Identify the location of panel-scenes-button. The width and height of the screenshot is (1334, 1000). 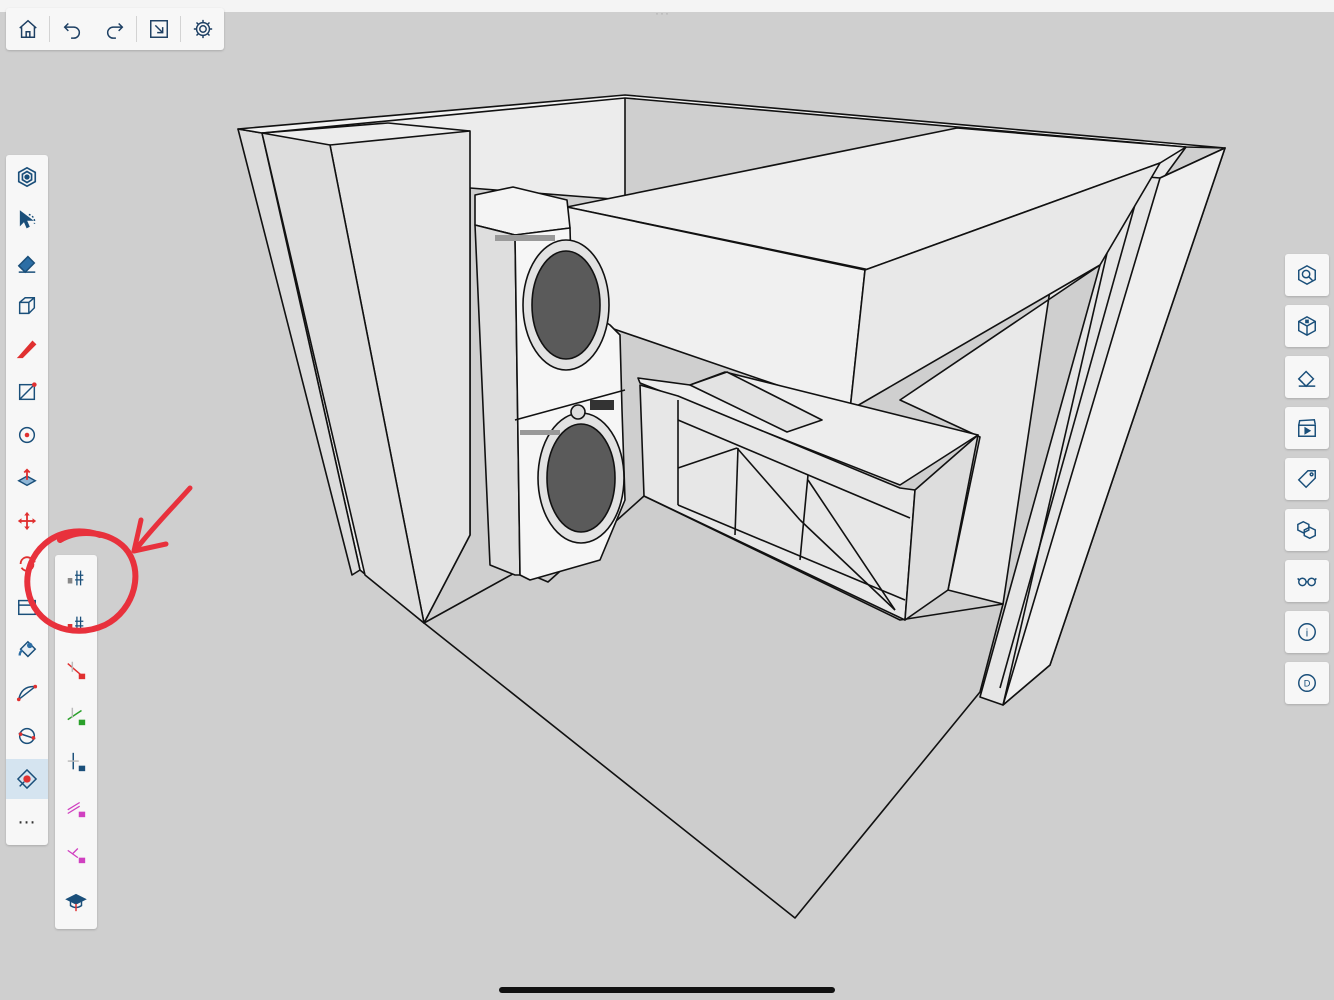
(1307, 428).